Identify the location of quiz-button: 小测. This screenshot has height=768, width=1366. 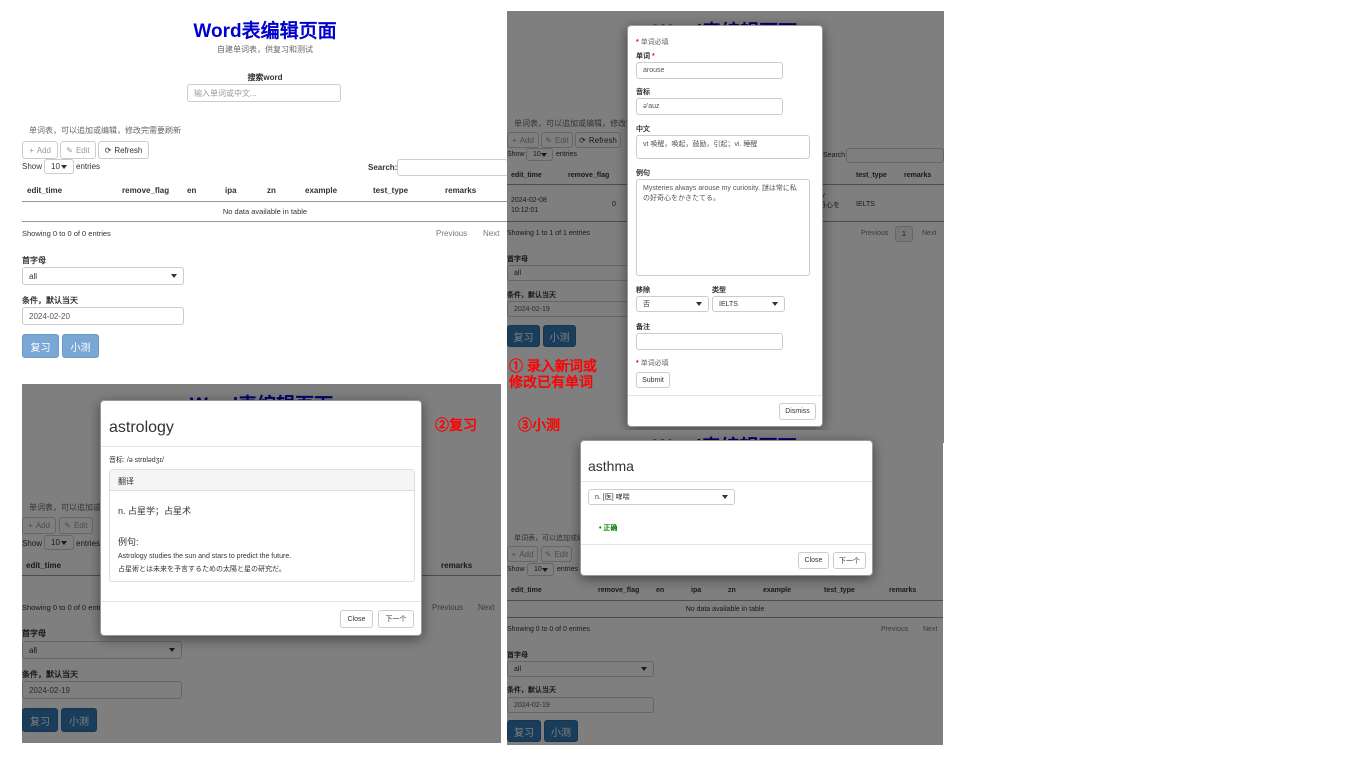
(80, 346).